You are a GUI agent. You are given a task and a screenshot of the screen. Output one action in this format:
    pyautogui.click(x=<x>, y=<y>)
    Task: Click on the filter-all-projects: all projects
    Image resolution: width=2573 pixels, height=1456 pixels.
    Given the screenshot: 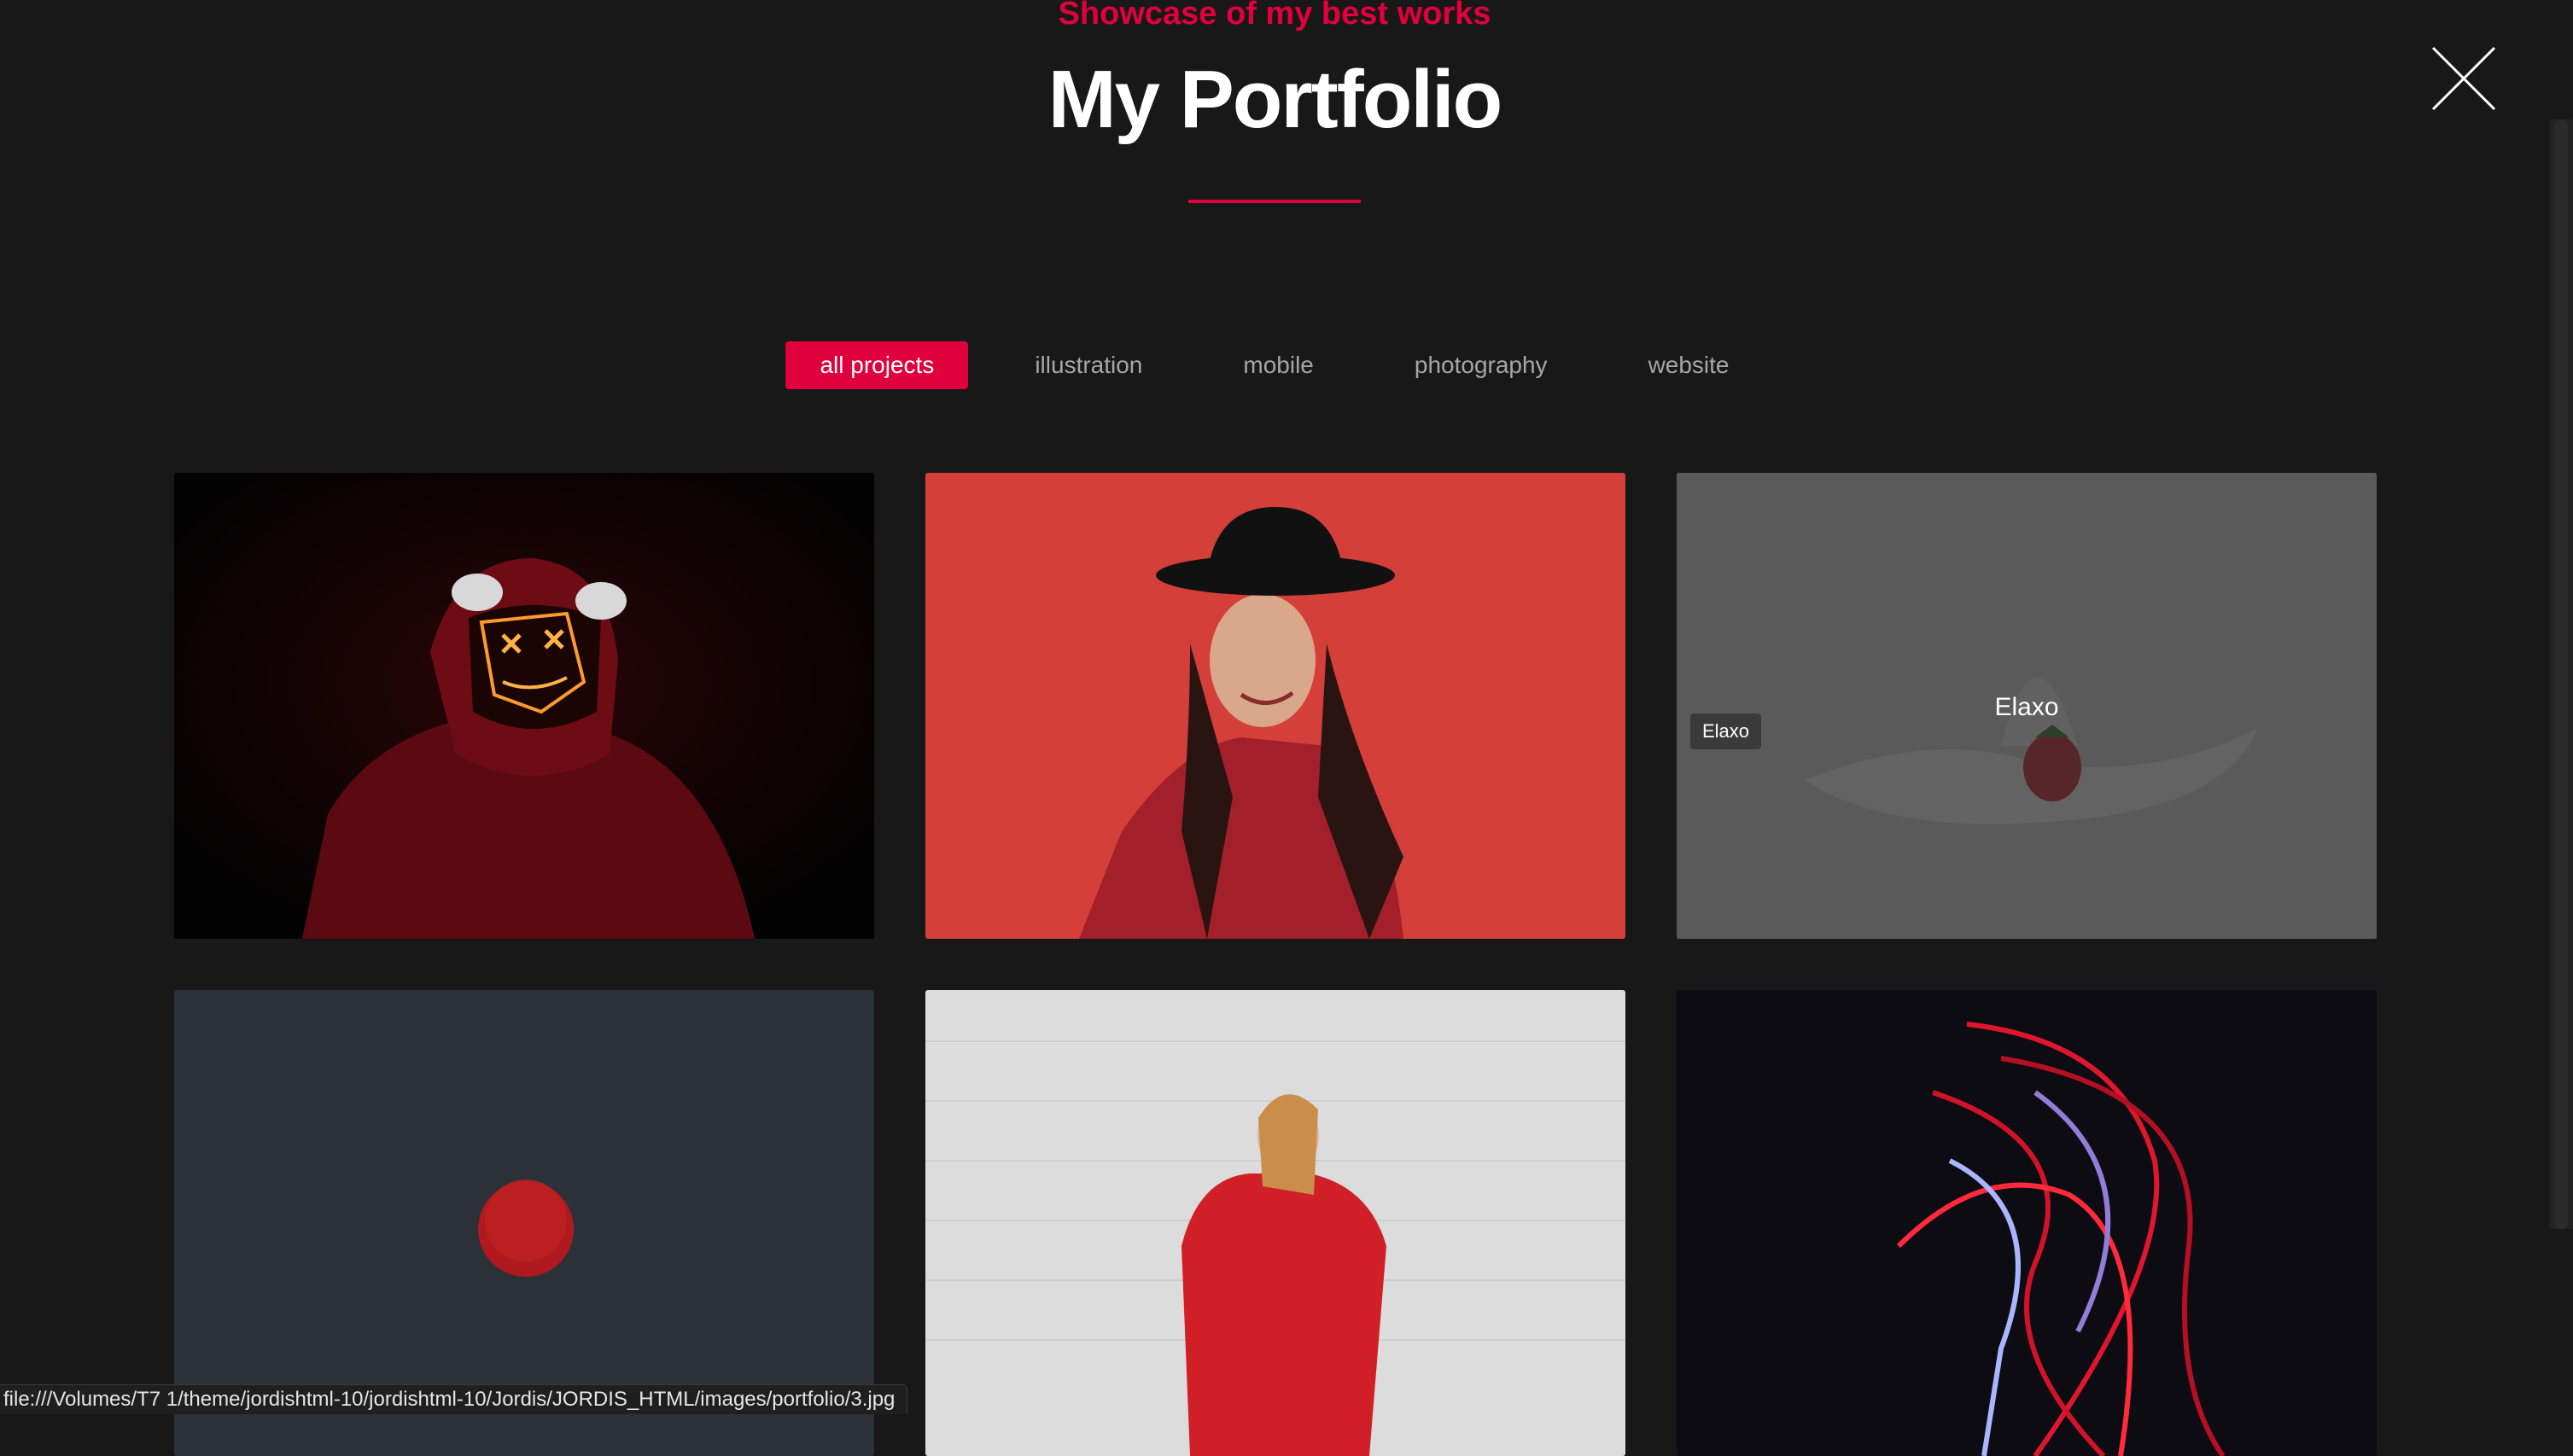 What is the action you would take?
    pyautogui.click(x=877, y=365)
    